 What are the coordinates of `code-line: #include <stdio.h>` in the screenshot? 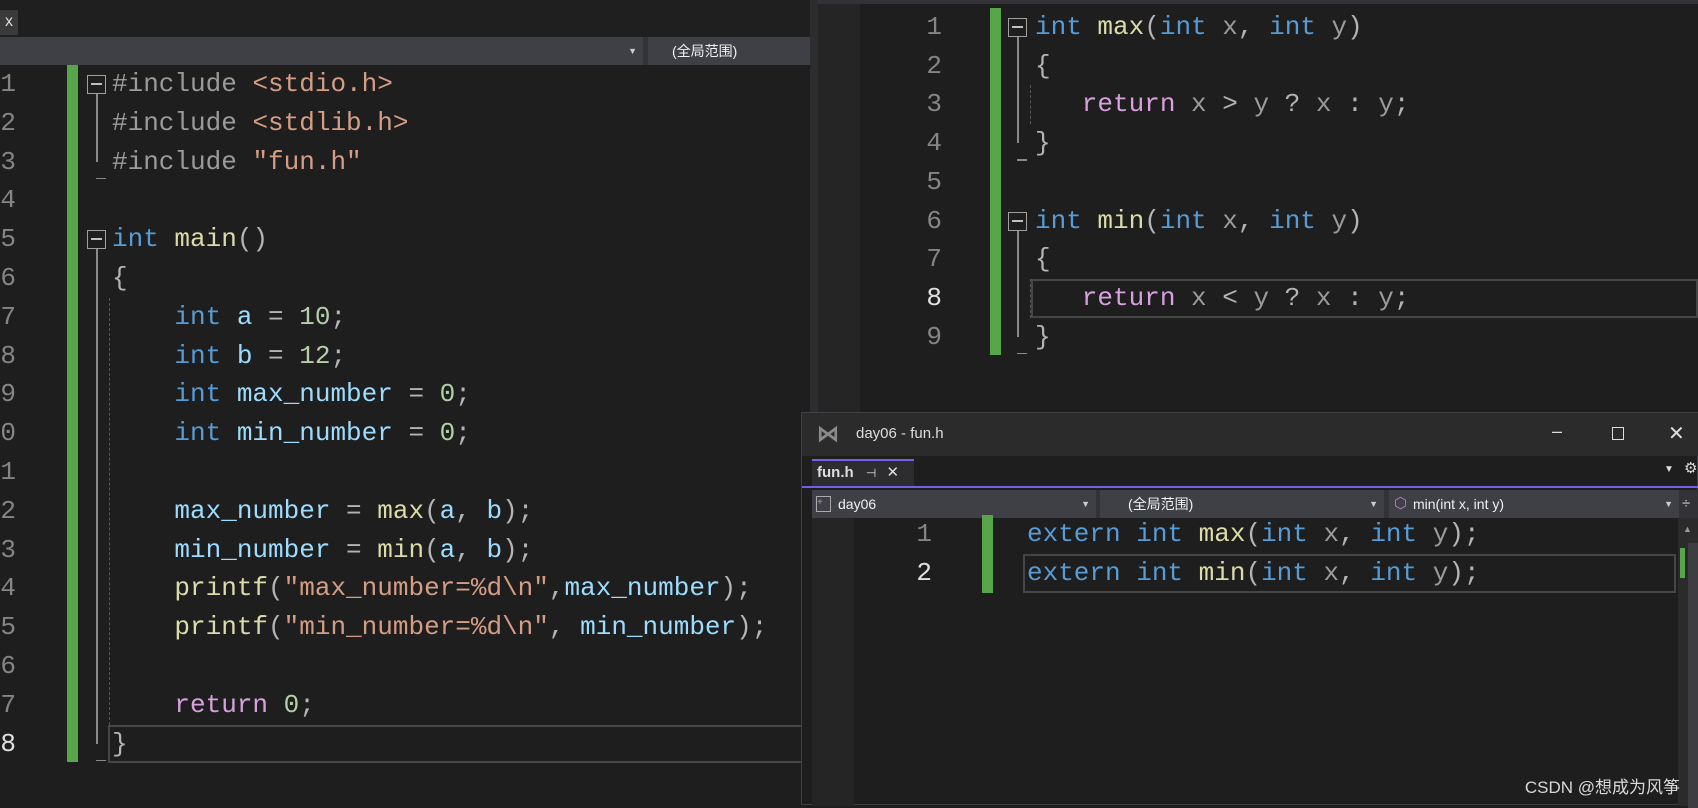 It's located at (252, 84).